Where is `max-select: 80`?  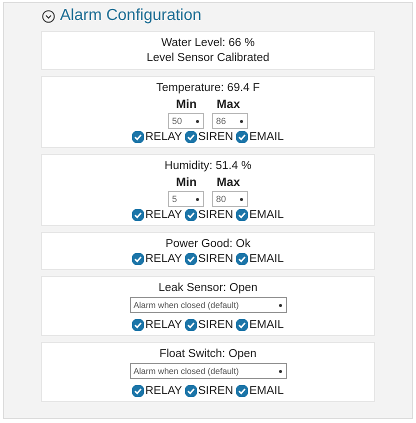 max-select: 80 is located at coordinates (230, 199).